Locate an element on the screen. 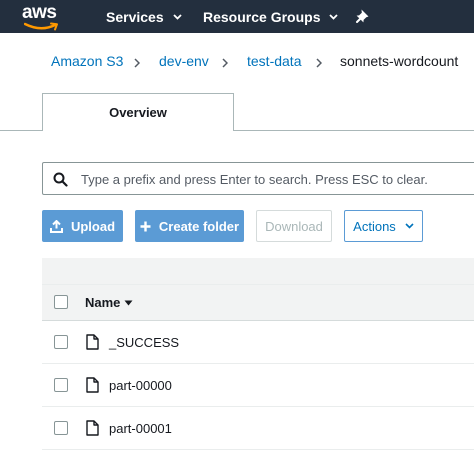 This screenshot has height=460, width=474. breadcrumb-amazon-s3: Amazon S3 is located at coordinates (87, 61).